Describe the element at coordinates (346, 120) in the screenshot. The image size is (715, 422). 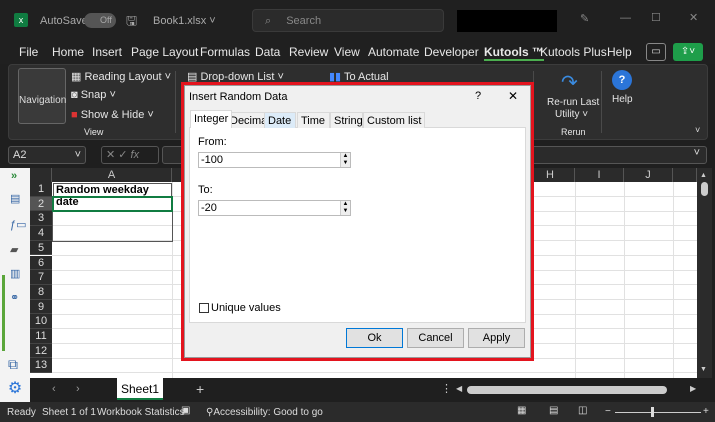
I see `tab-string: String` at that location.